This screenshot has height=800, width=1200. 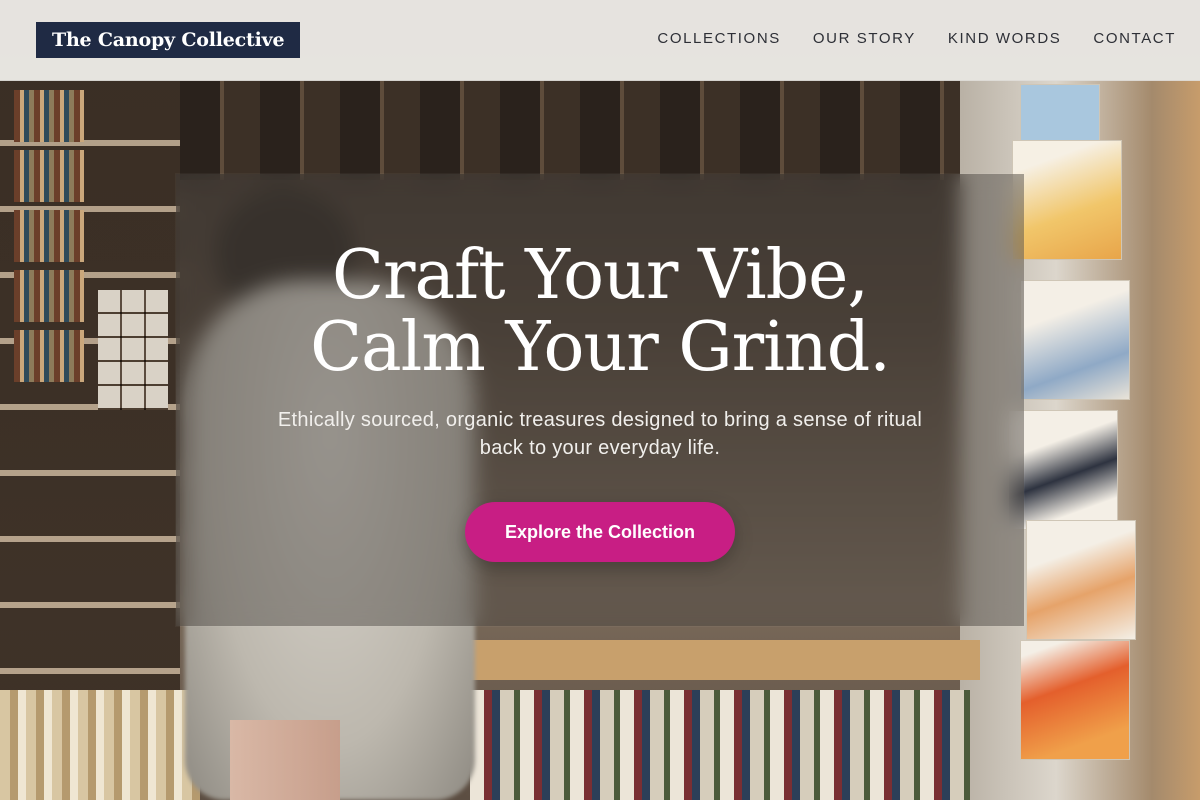 I want to click on nav-link-collections: COLLECTIONS, so click(x=718, y=38).